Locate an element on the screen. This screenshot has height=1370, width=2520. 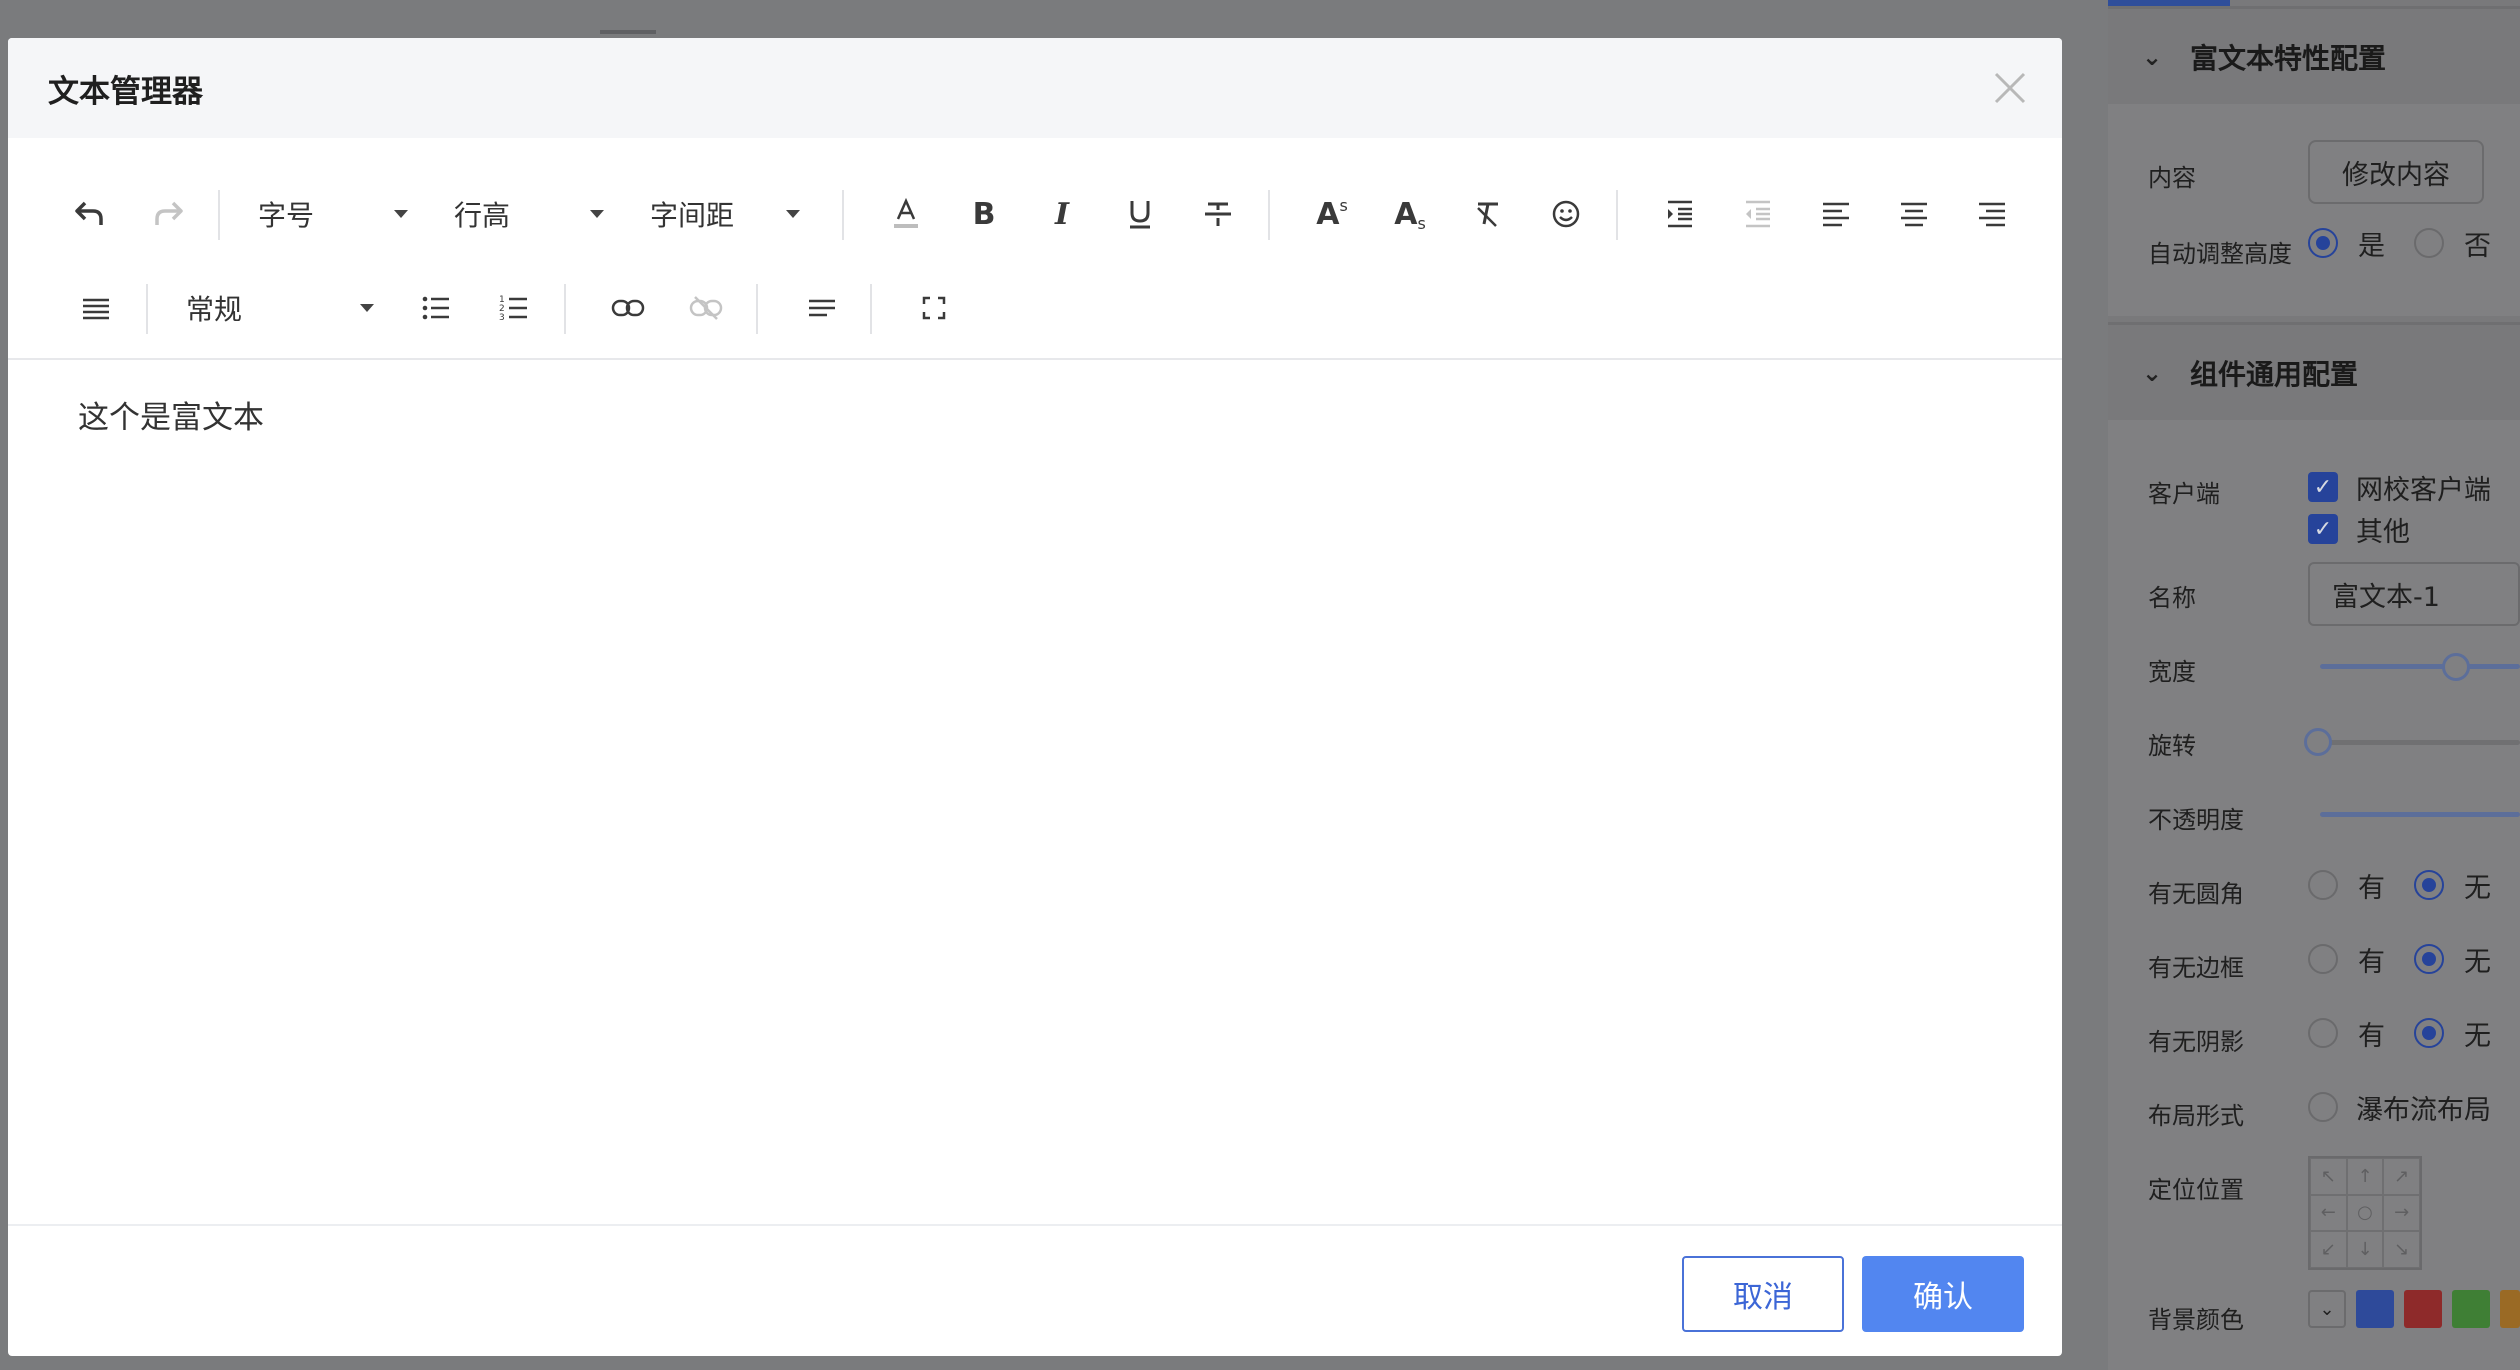
center-circle-icon: ○ is located at coordinates (2365, 1213).